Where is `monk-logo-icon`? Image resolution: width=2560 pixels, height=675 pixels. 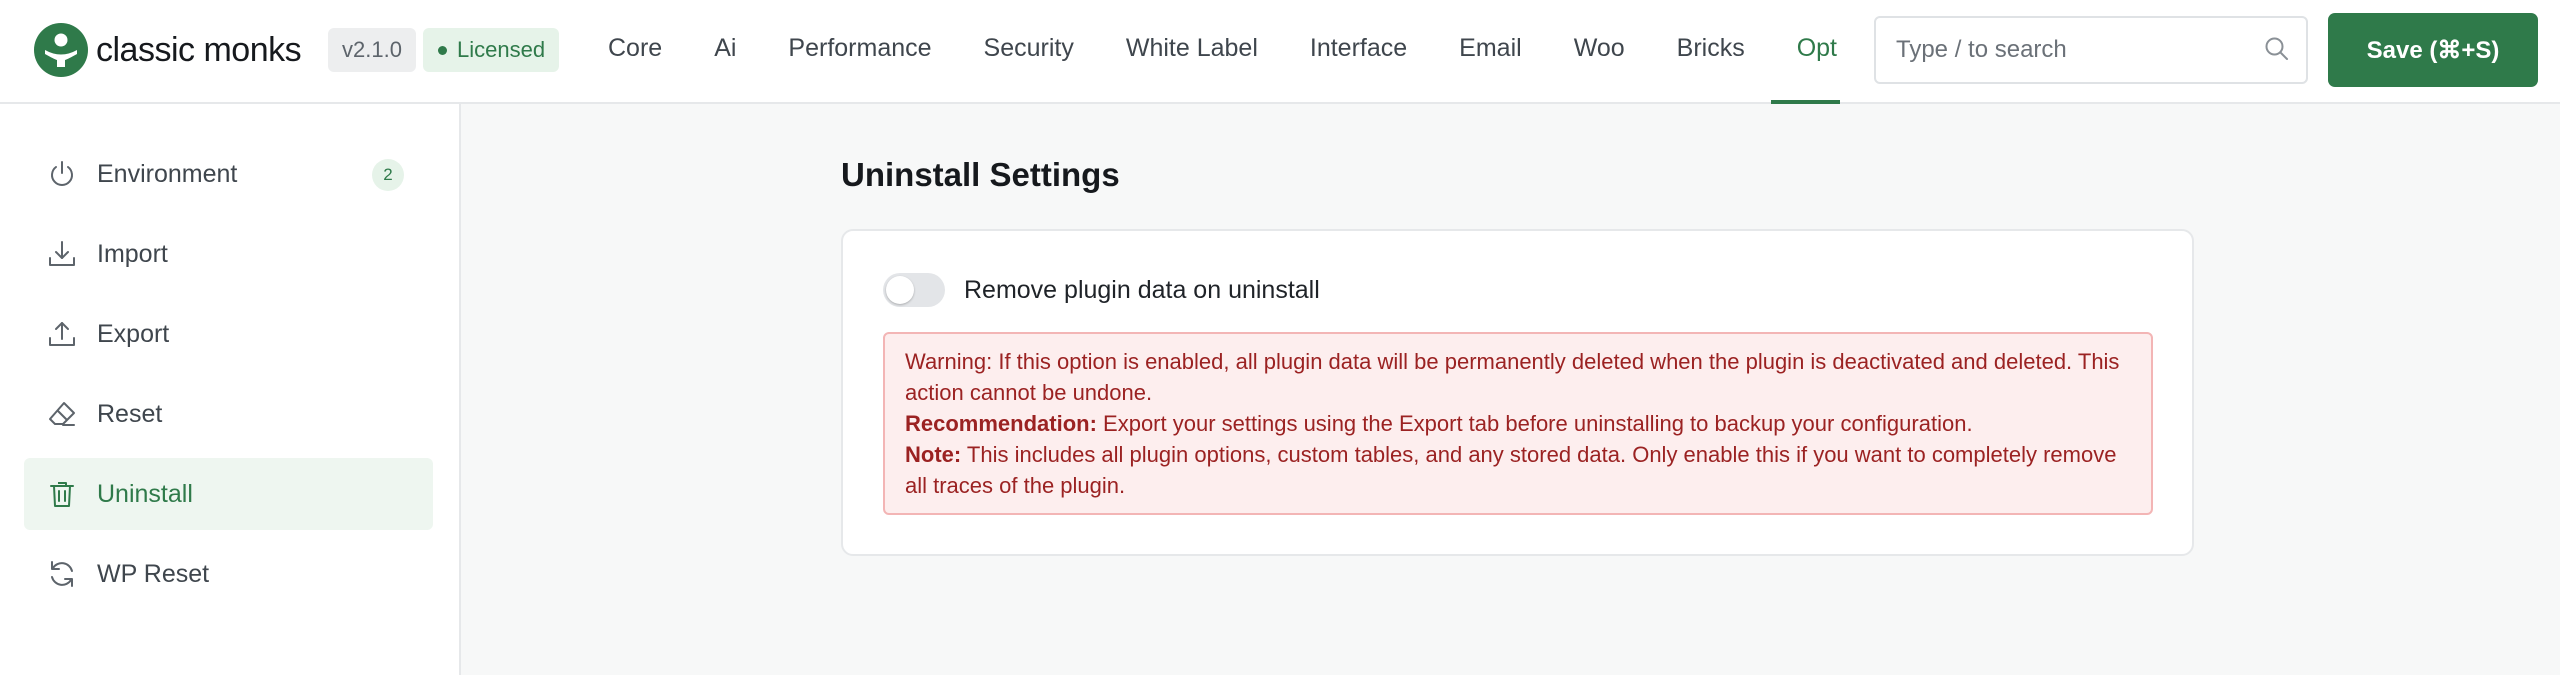 monk-logo-icon is located at coordinates (61, 50).